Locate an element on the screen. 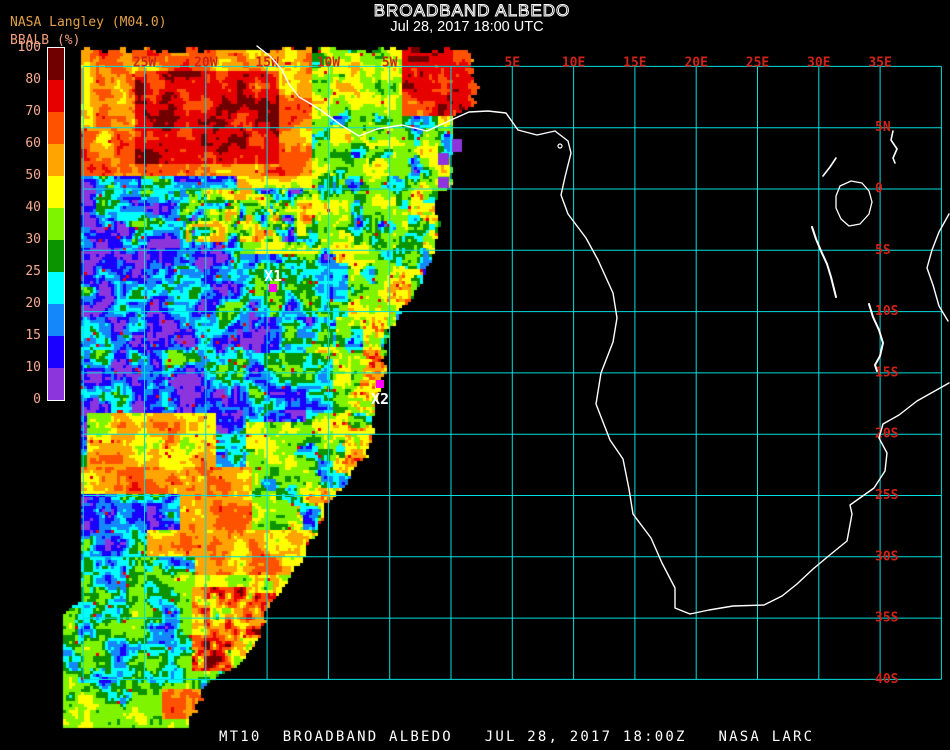 This screenshot has height=750, width=950. colorbar-tick: 80 is located at coordinates (33, 79).